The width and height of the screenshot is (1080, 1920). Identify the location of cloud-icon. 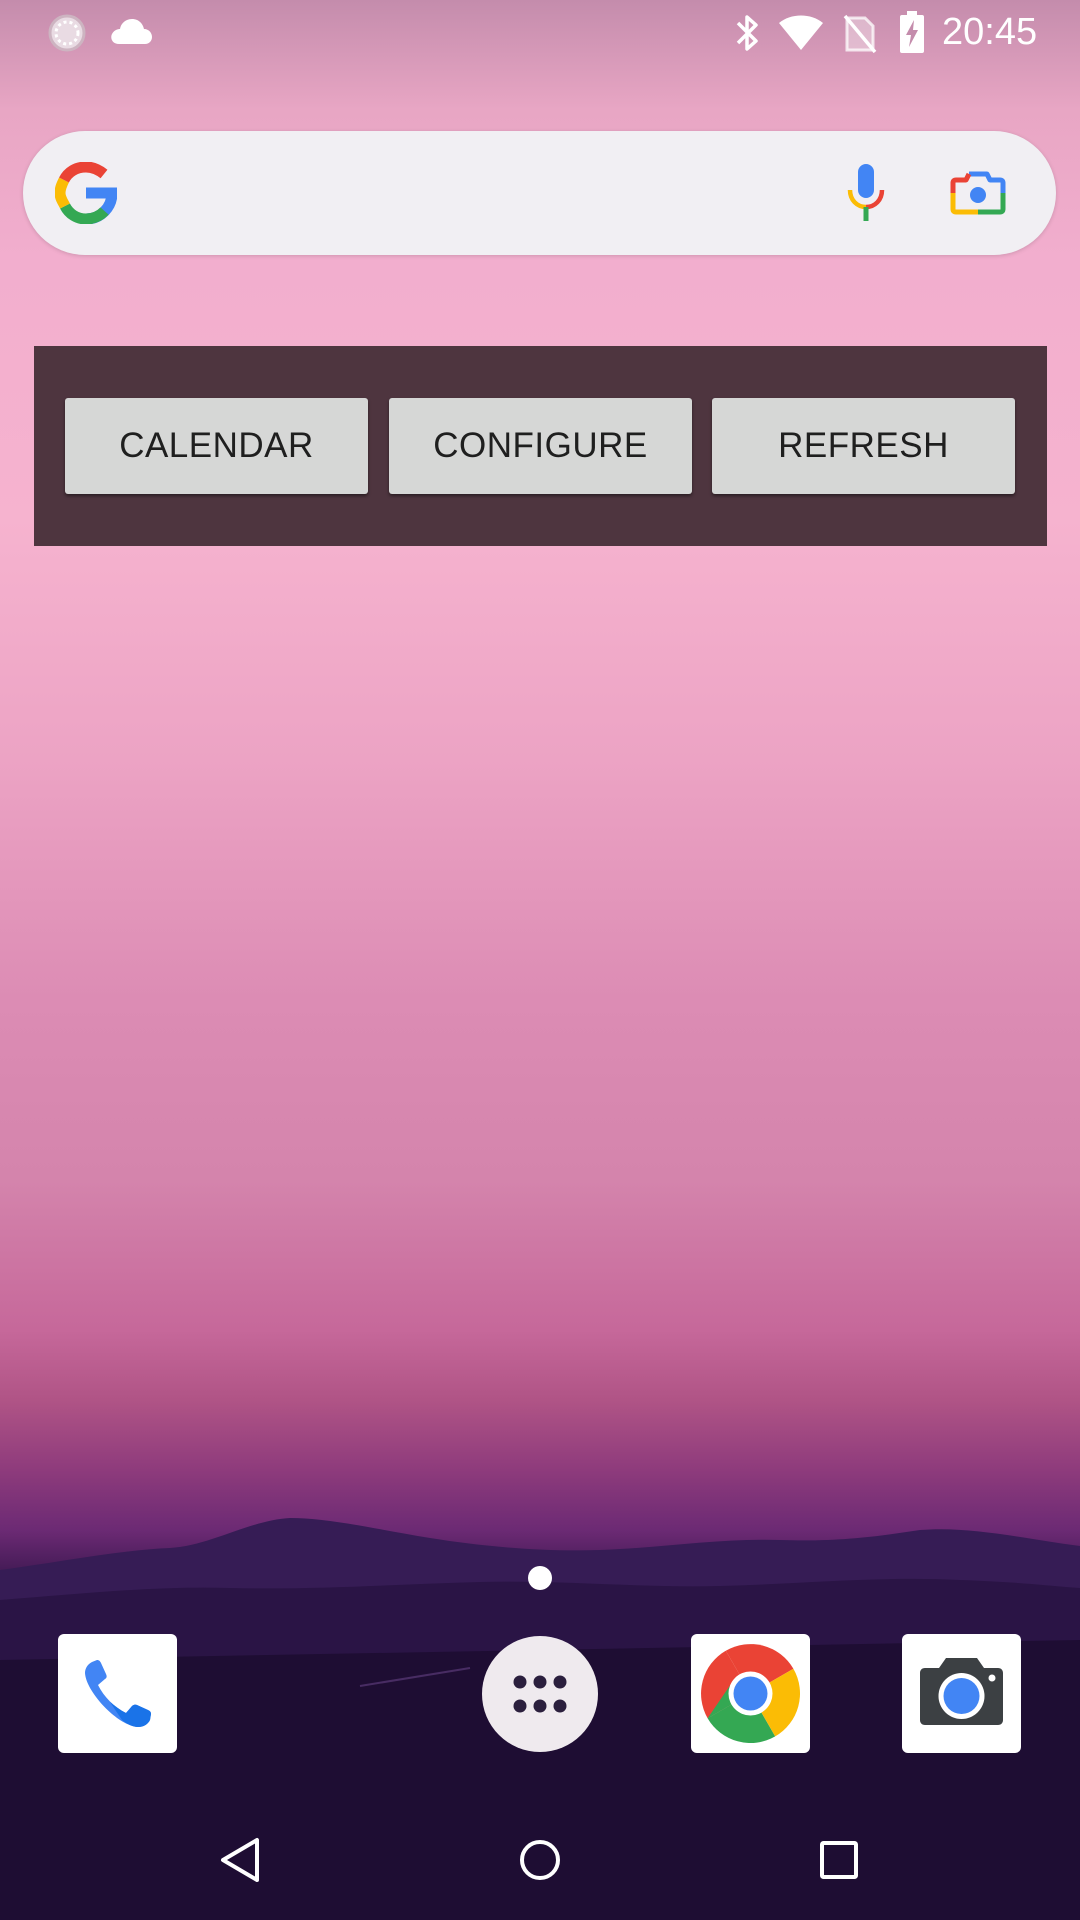
(131, 31).